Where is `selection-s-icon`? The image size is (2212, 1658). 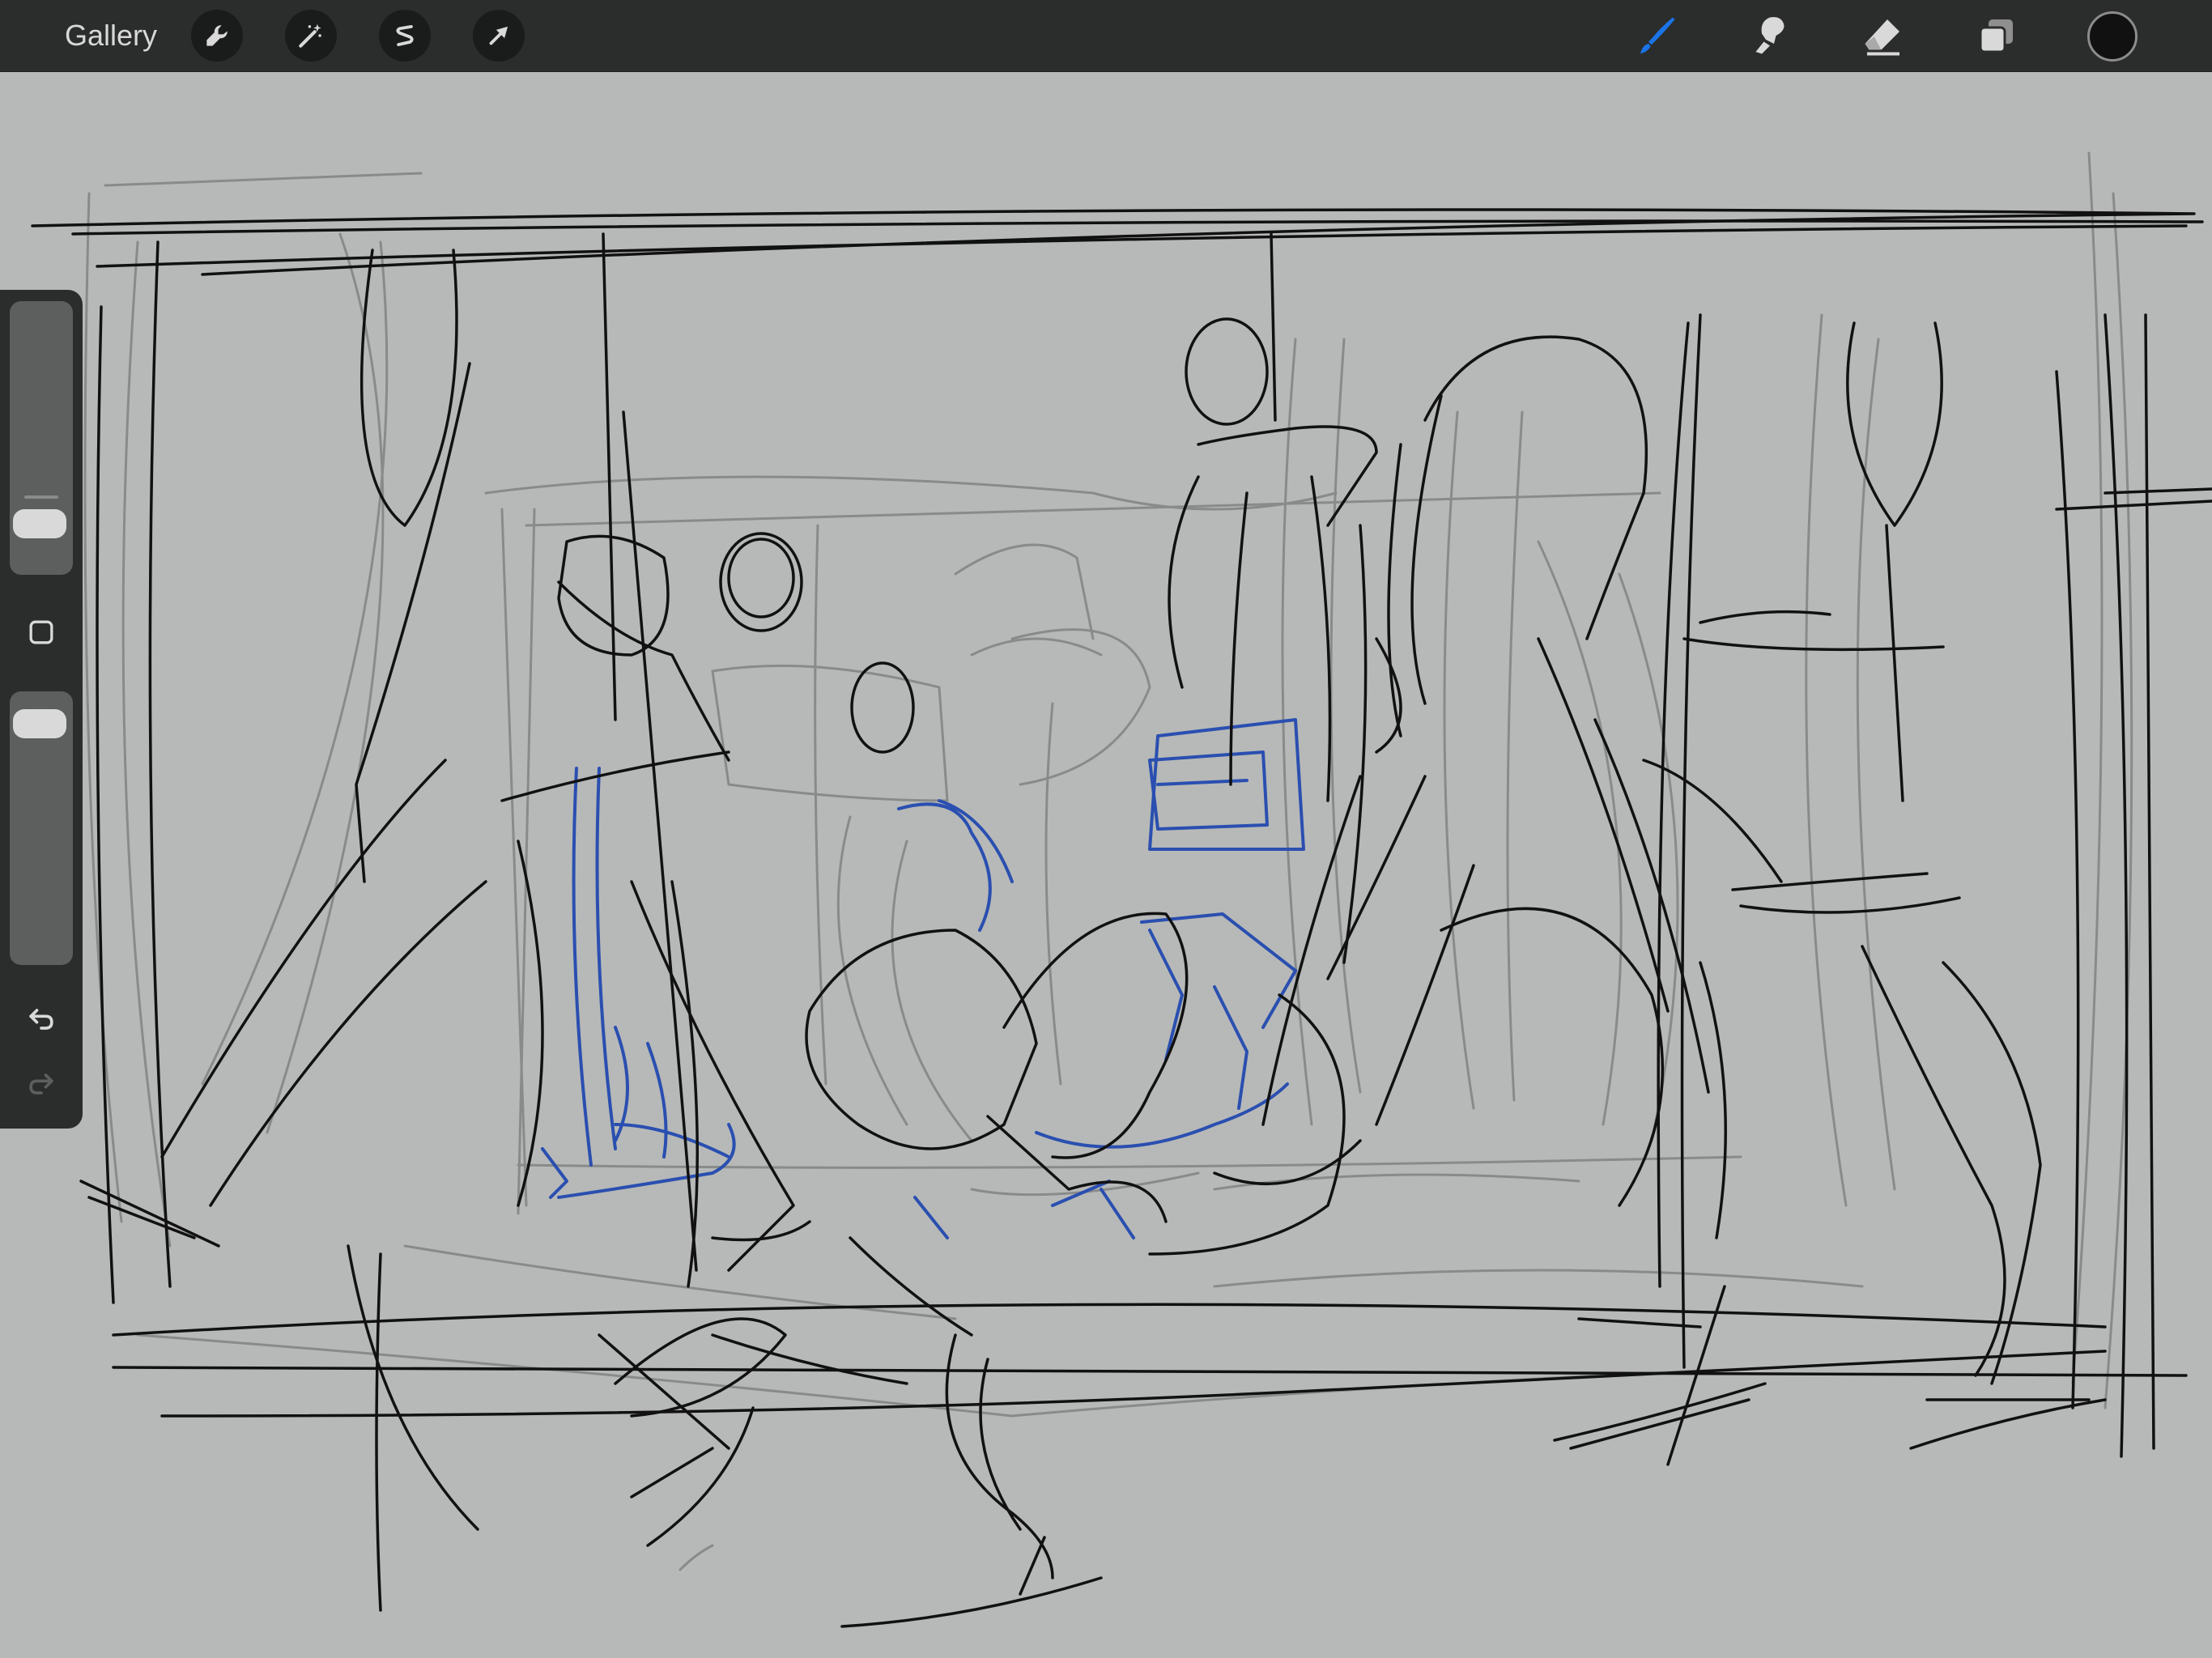
selection-s-icon is located at coordinates (405, 35).